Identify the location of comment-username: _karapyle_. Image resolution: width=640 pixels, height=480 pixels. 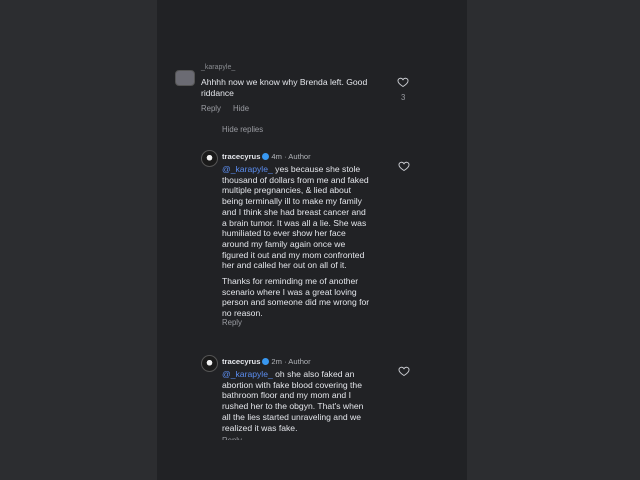
(218, 67).